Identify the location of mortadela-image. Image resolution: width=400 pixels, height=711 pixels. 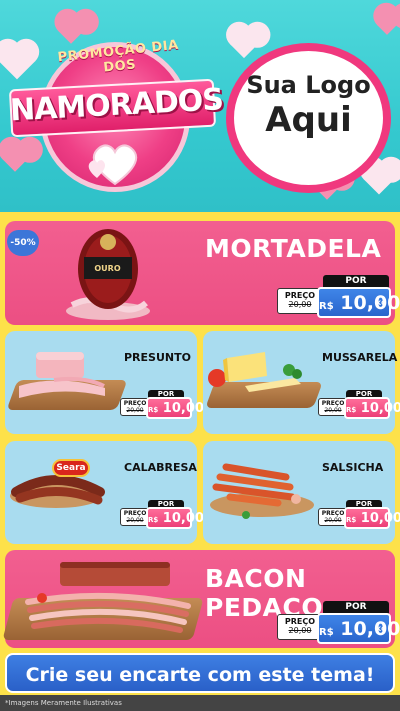
(108, 274).